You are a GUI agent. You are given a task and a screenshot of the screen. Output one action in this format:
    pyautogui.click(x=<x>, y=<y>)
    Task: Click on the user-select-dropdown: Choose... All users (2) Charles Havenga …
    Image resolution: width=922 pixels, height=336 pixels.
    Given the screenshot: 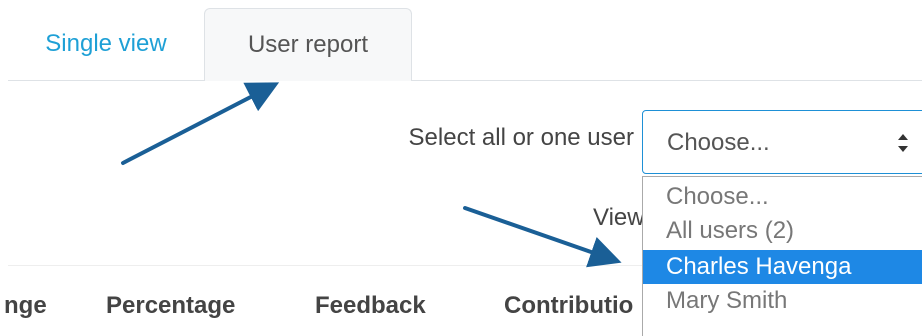 What is the action you would take?
    pyautogui.click(x=782, y=256)
    